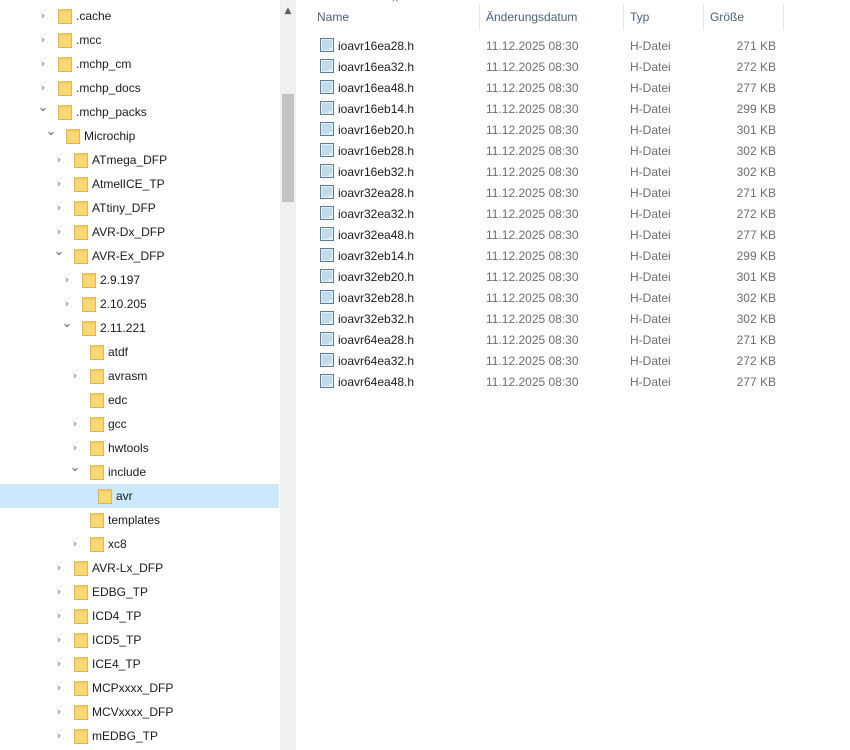  I want to click on tree-item: atdf, so click(139, 352).